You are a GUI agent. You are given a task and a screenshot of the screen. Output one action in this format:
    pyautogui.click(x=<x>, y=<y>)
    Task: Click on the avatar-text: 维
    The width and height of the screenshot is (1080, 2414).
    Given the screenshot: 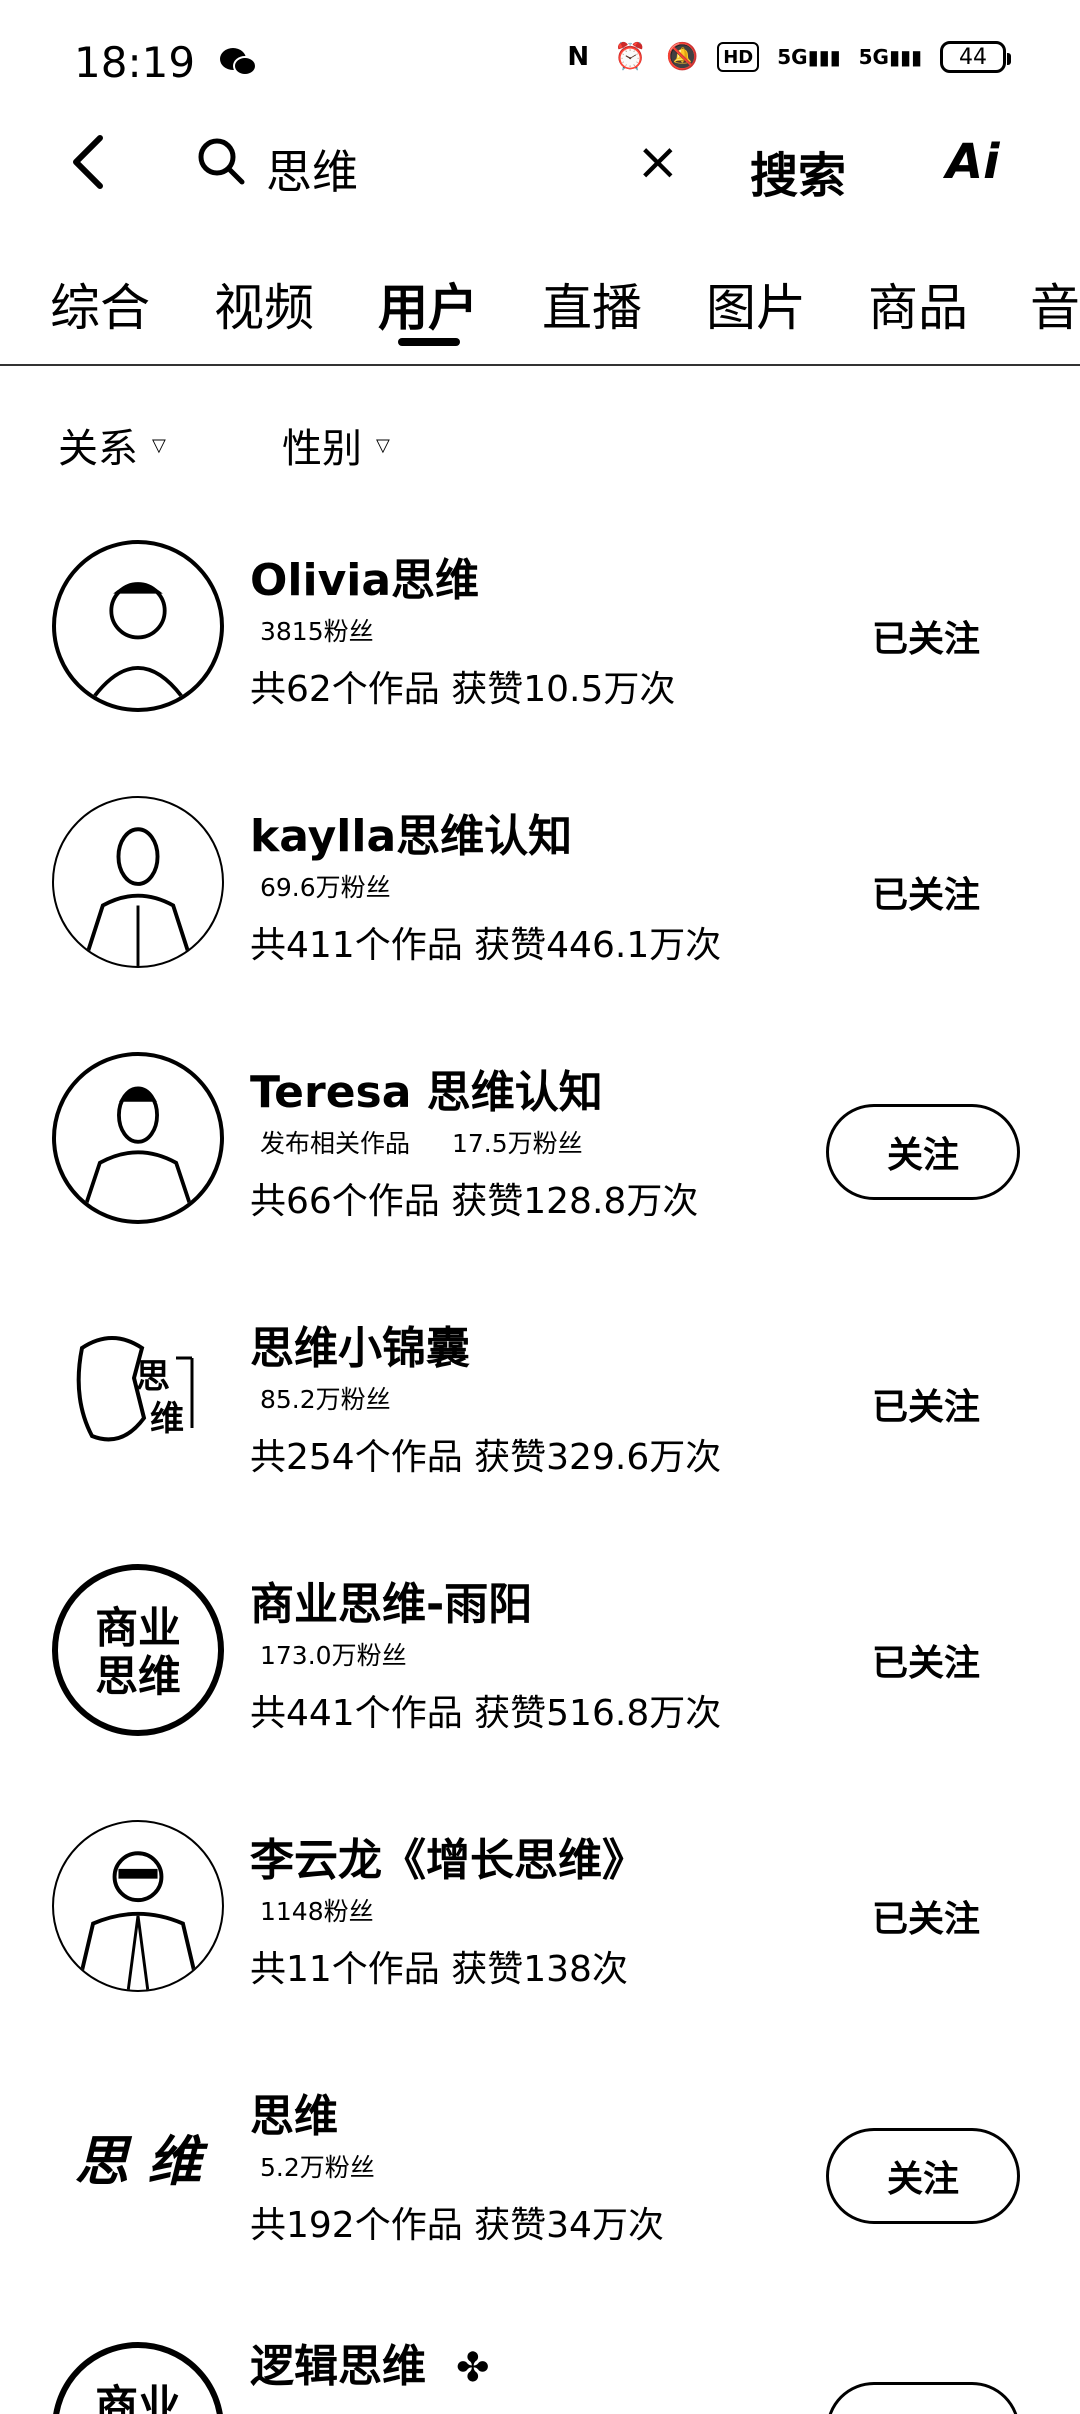 What is the action you would take?
    pyautogui.click(x=167, y=1419)
    